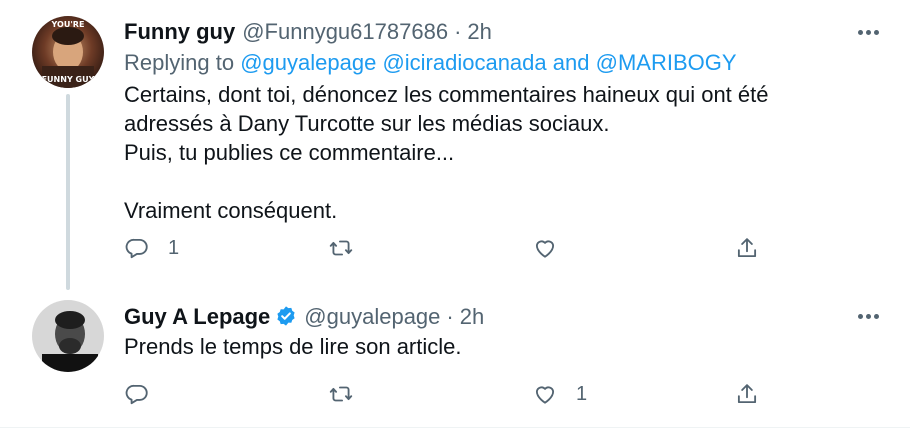  I want to click on avatar: YOU'RE FUNNY GUY, so click(68, 52).